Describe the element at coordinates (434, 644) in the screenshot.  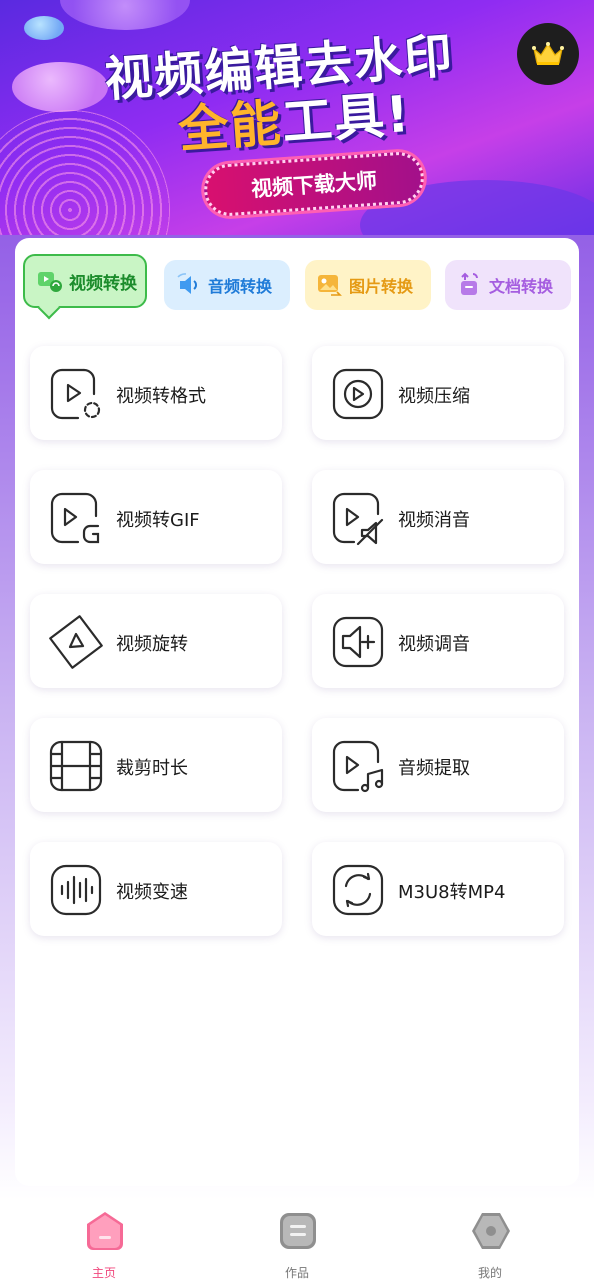
I see `feature-label: 视频调音` at that location.